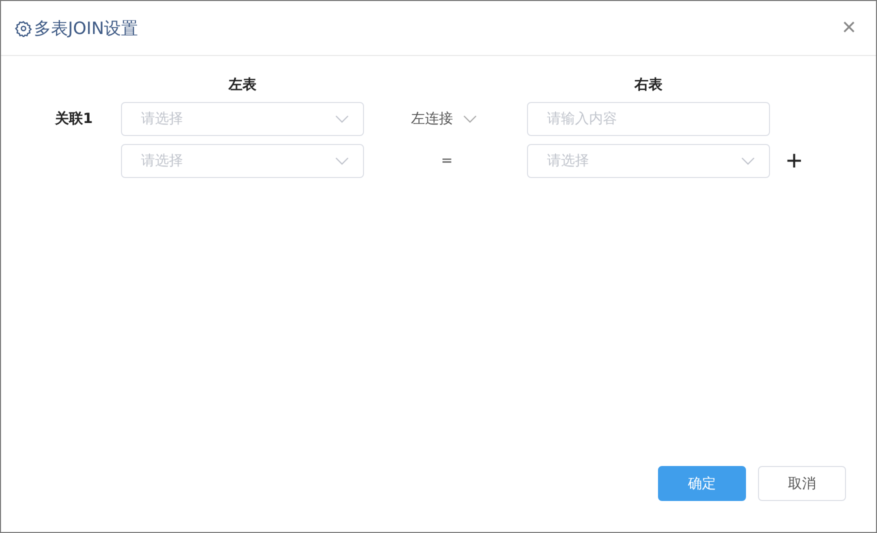  Describe the element at coordinates (86, 29) in the screenshot. I see `dialog-title: 多表JOIN设置` at that location.